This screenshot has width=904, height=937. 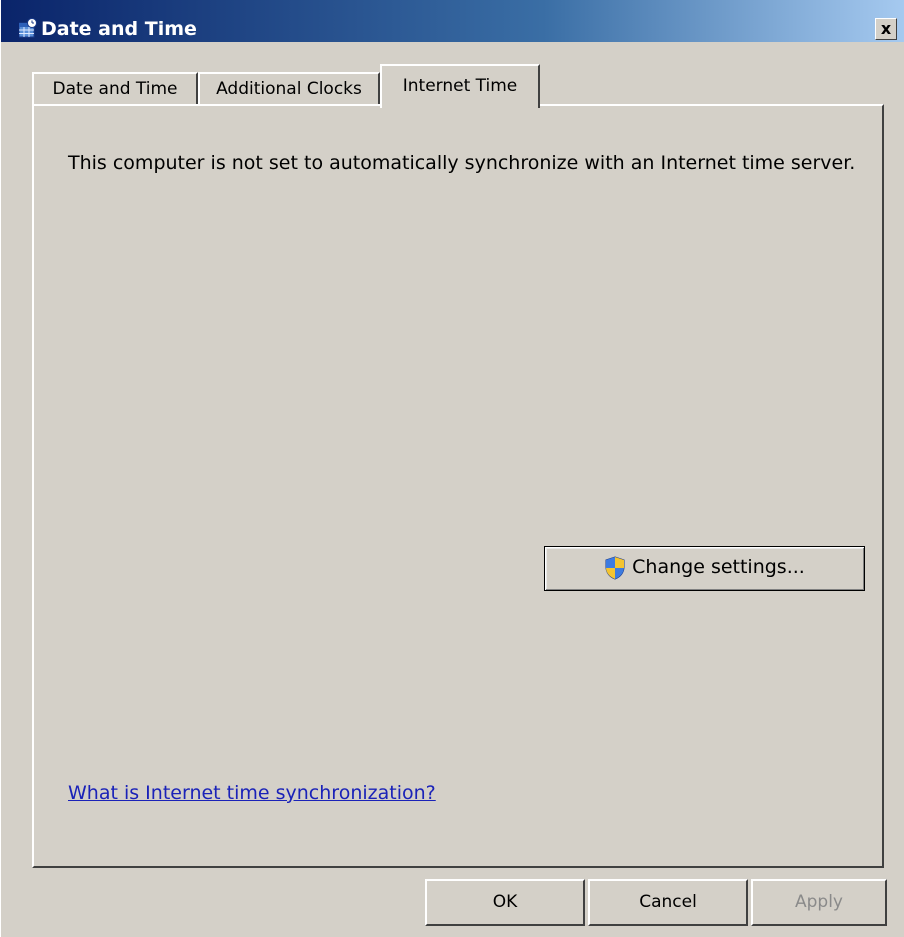 I want to click on tab-label: Additional Clocks, so click(x=289, y=89).